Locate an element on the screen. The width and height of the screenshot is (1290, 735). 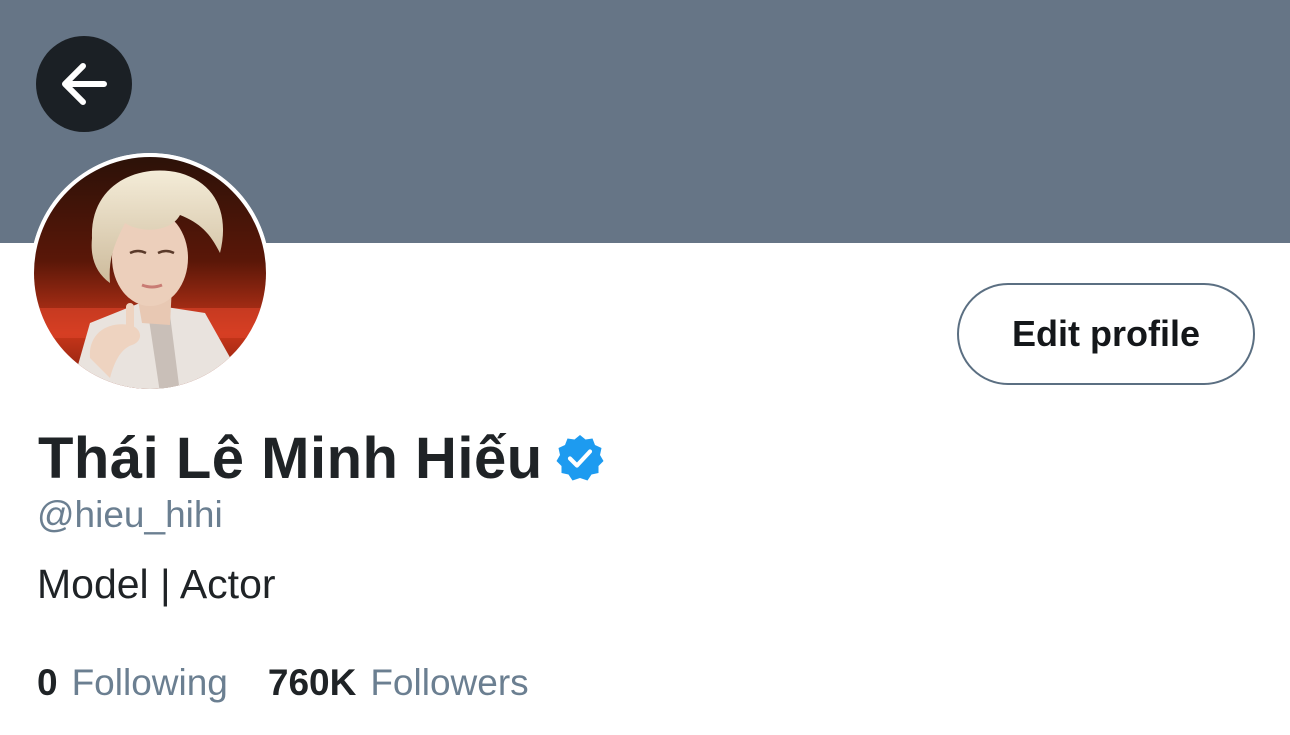
following-link: 0 Following is located at coordinates (132, 683).